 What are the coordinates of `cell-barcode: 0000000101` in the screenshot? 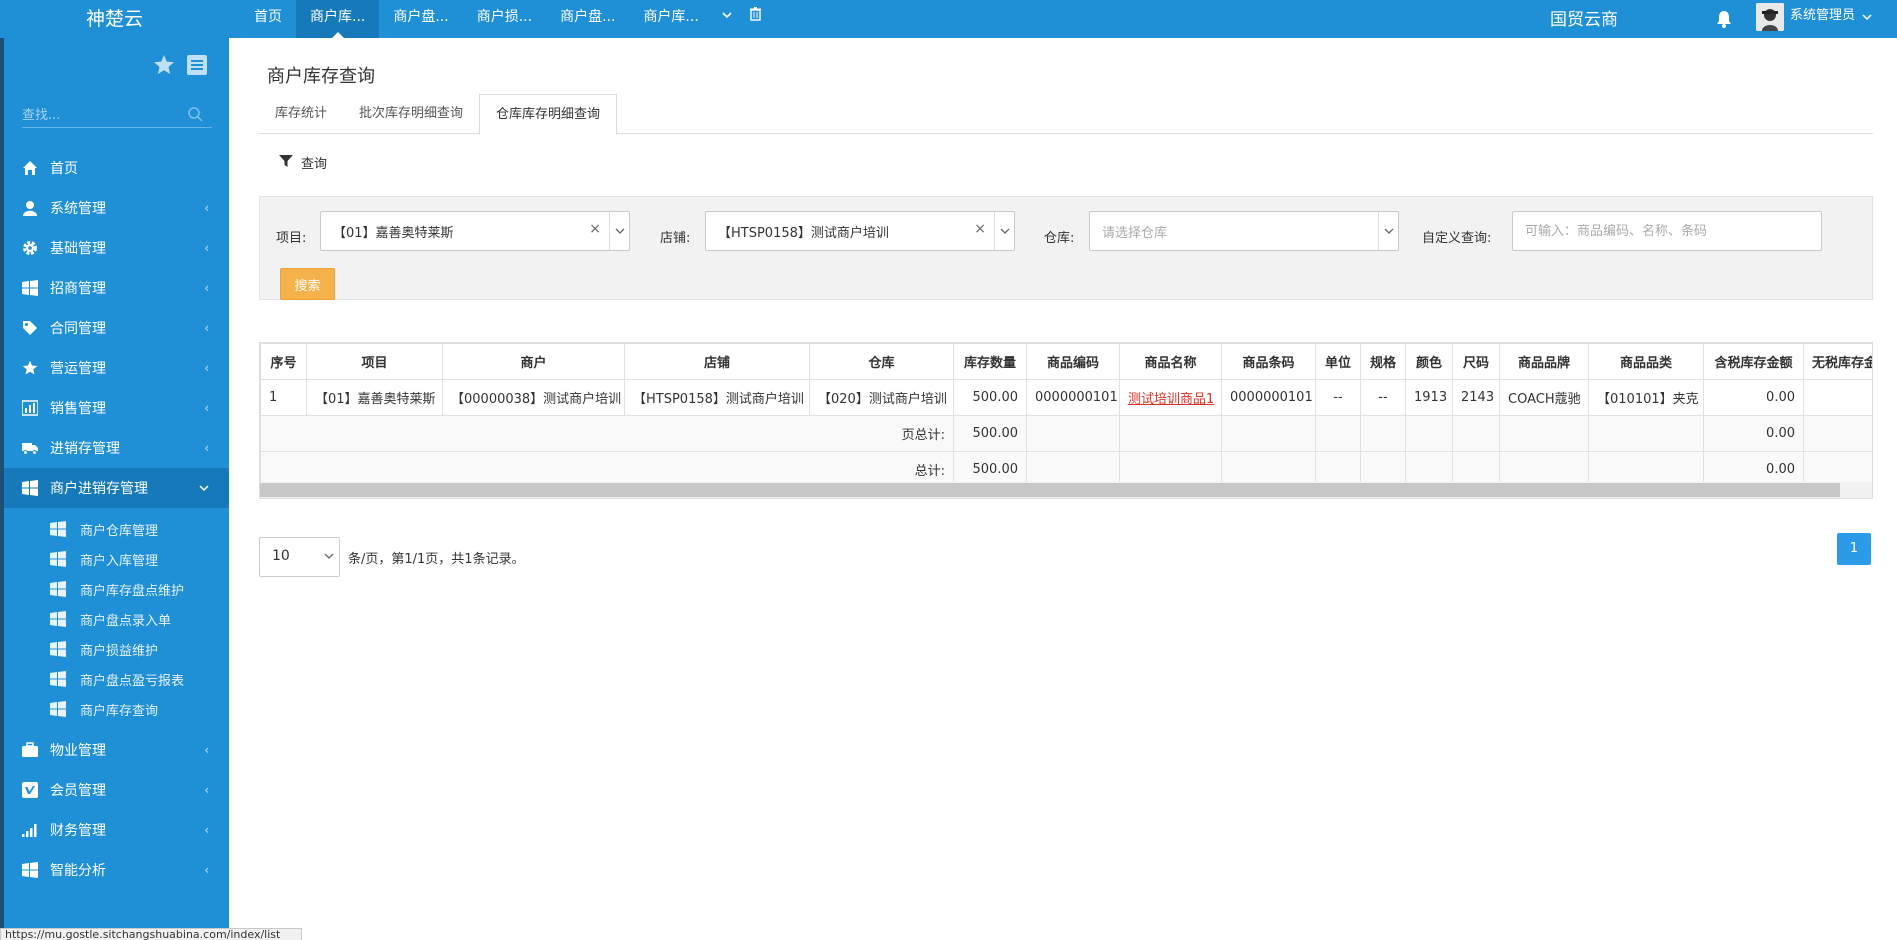 It's located at (1268, 397).